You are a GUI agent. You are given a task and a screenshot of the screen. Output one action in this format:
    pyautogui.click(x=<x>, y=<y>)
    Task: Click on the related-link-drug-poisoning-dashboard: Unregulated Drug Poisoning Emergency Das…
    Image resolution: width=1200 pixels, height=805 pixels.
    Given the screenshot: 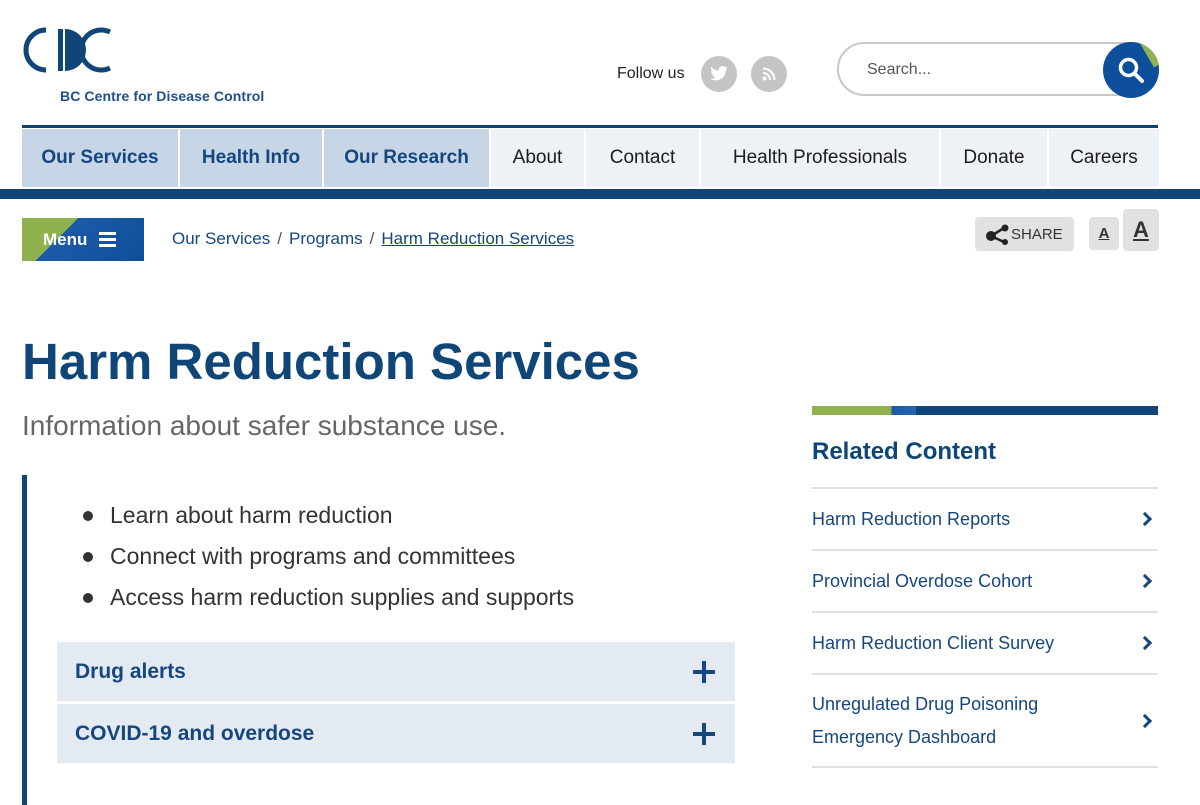 What is the action you would take?
    pyautogui.click(x=985, y=720)
    